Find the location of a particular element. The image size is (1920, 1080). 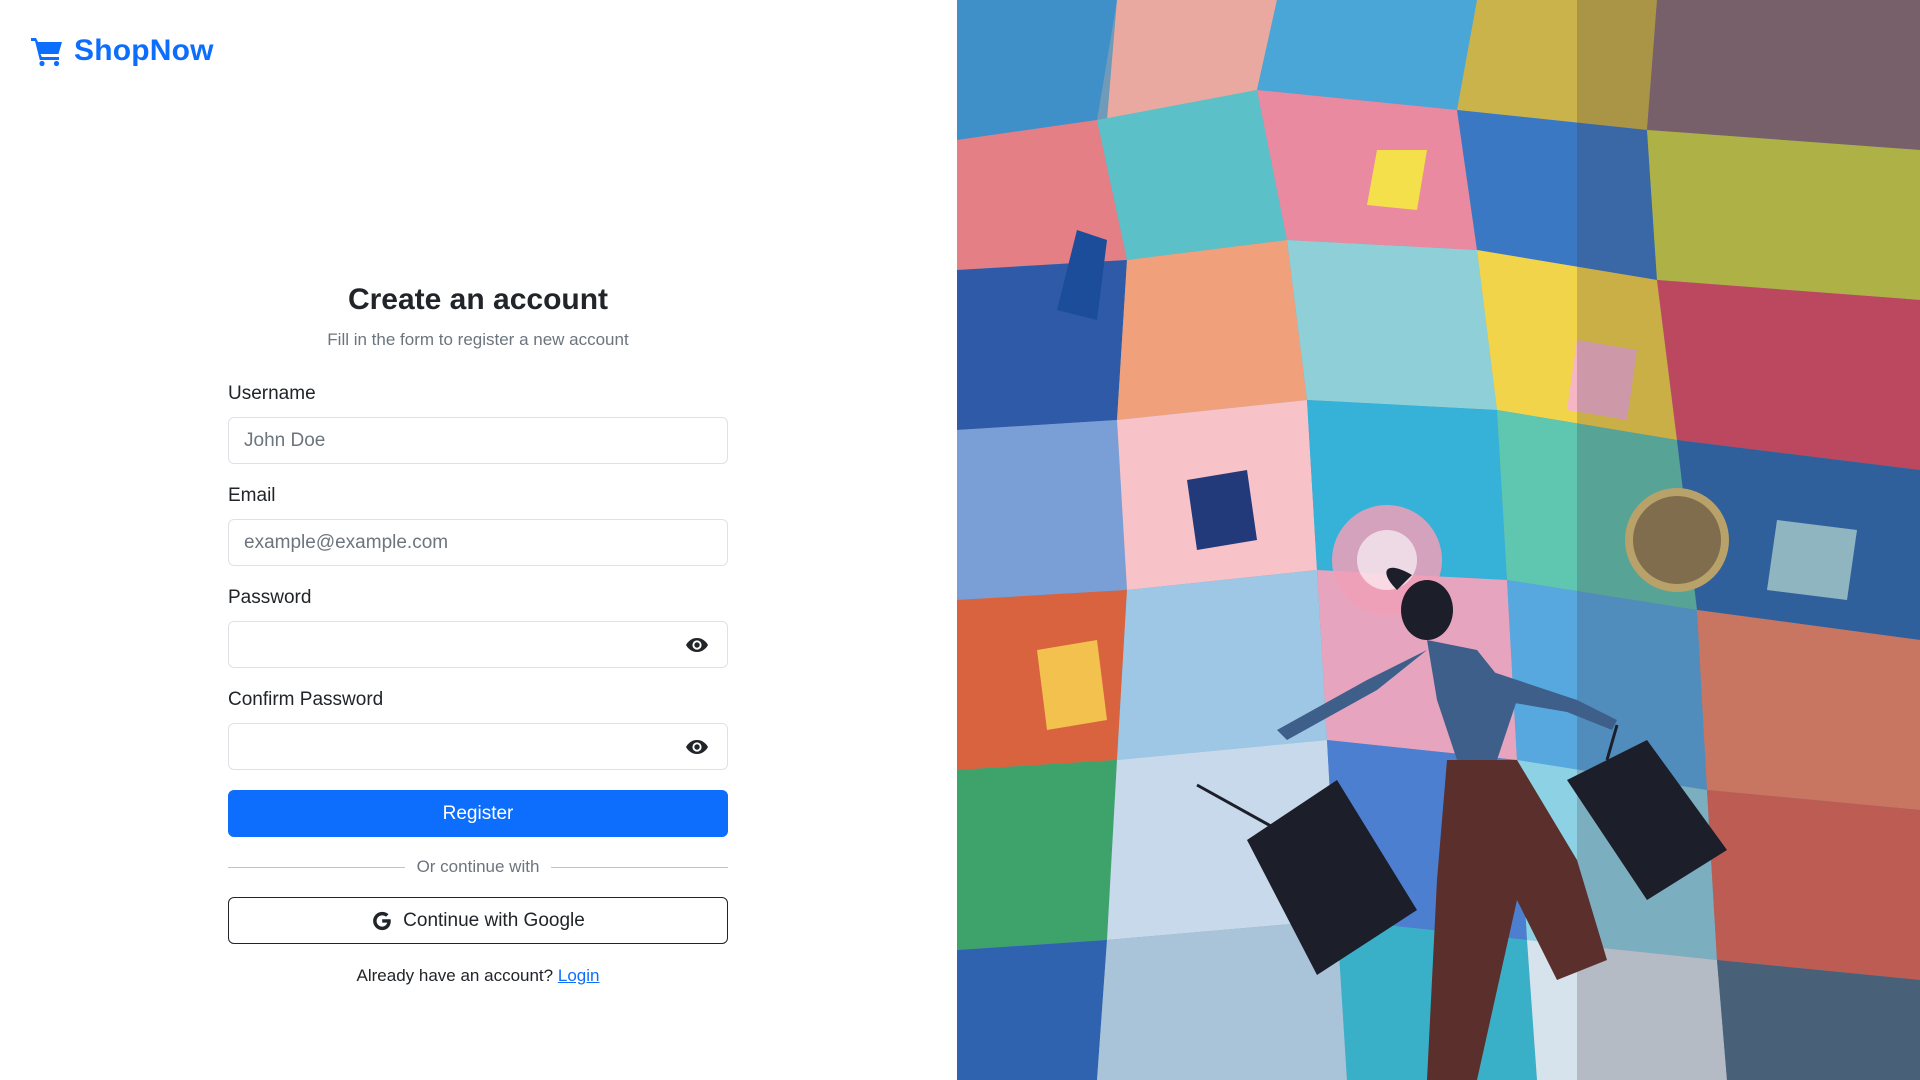

username-input is located at coordinates (478, 440).